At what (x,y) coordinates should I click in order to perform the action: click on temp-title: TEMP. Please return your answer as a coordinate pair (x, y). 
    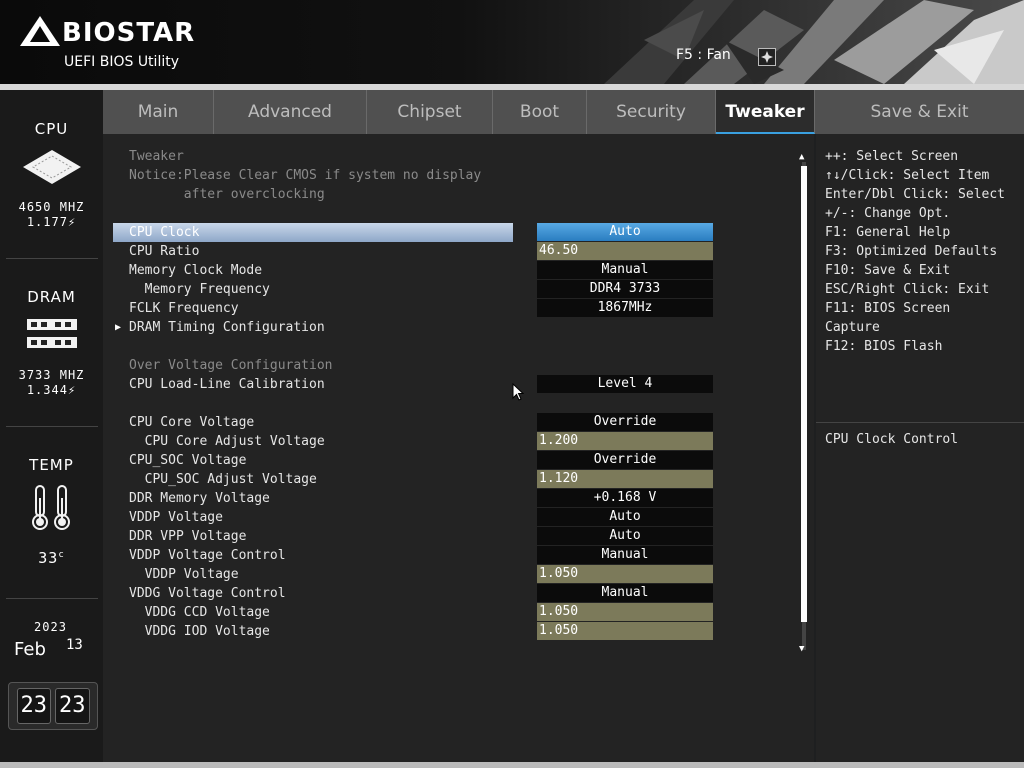
    Looking at the image, I should click on (51, 465).